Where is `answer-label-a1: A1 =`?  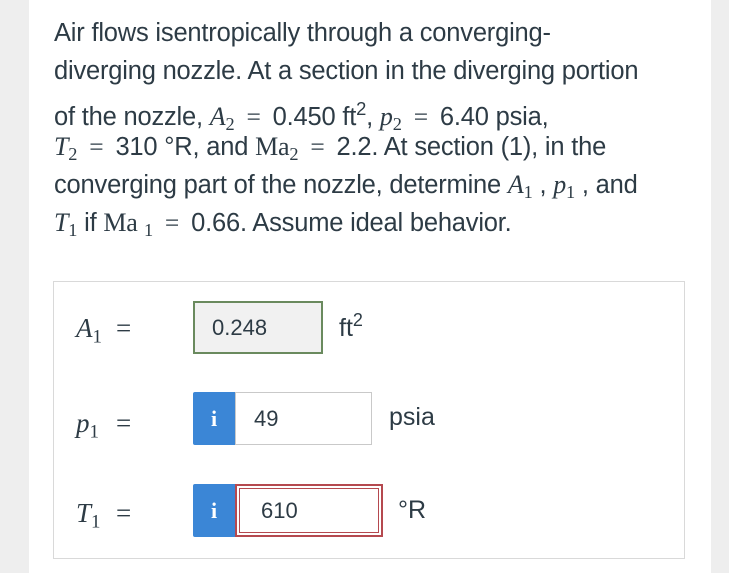 answer-label-a1: A1 = is located at coordinates (103, 330).